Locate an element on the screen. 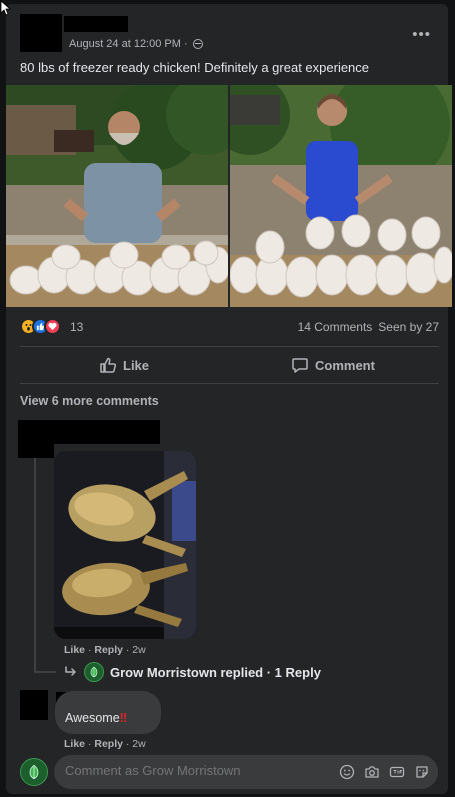 This screenshot has height=797, width=455. photo-woman-with-chickens is located at coordinates (341, 196).